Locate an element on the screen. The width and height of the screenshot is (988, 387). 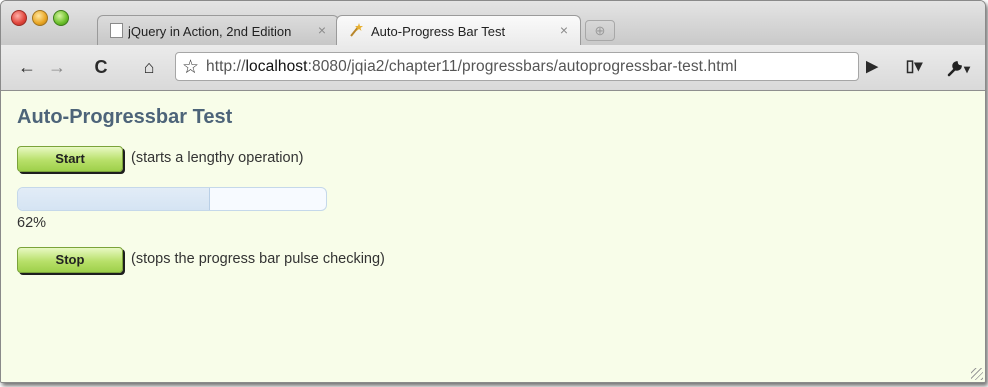
new-tab-icon: ⊕ is located at coordinates (600, 30).